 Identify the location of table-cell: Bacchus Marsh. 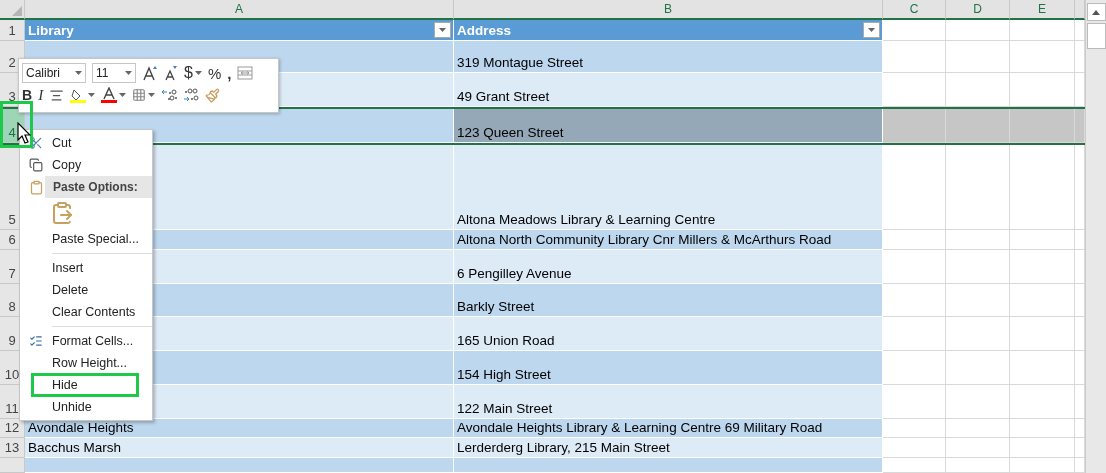
(239, 448).